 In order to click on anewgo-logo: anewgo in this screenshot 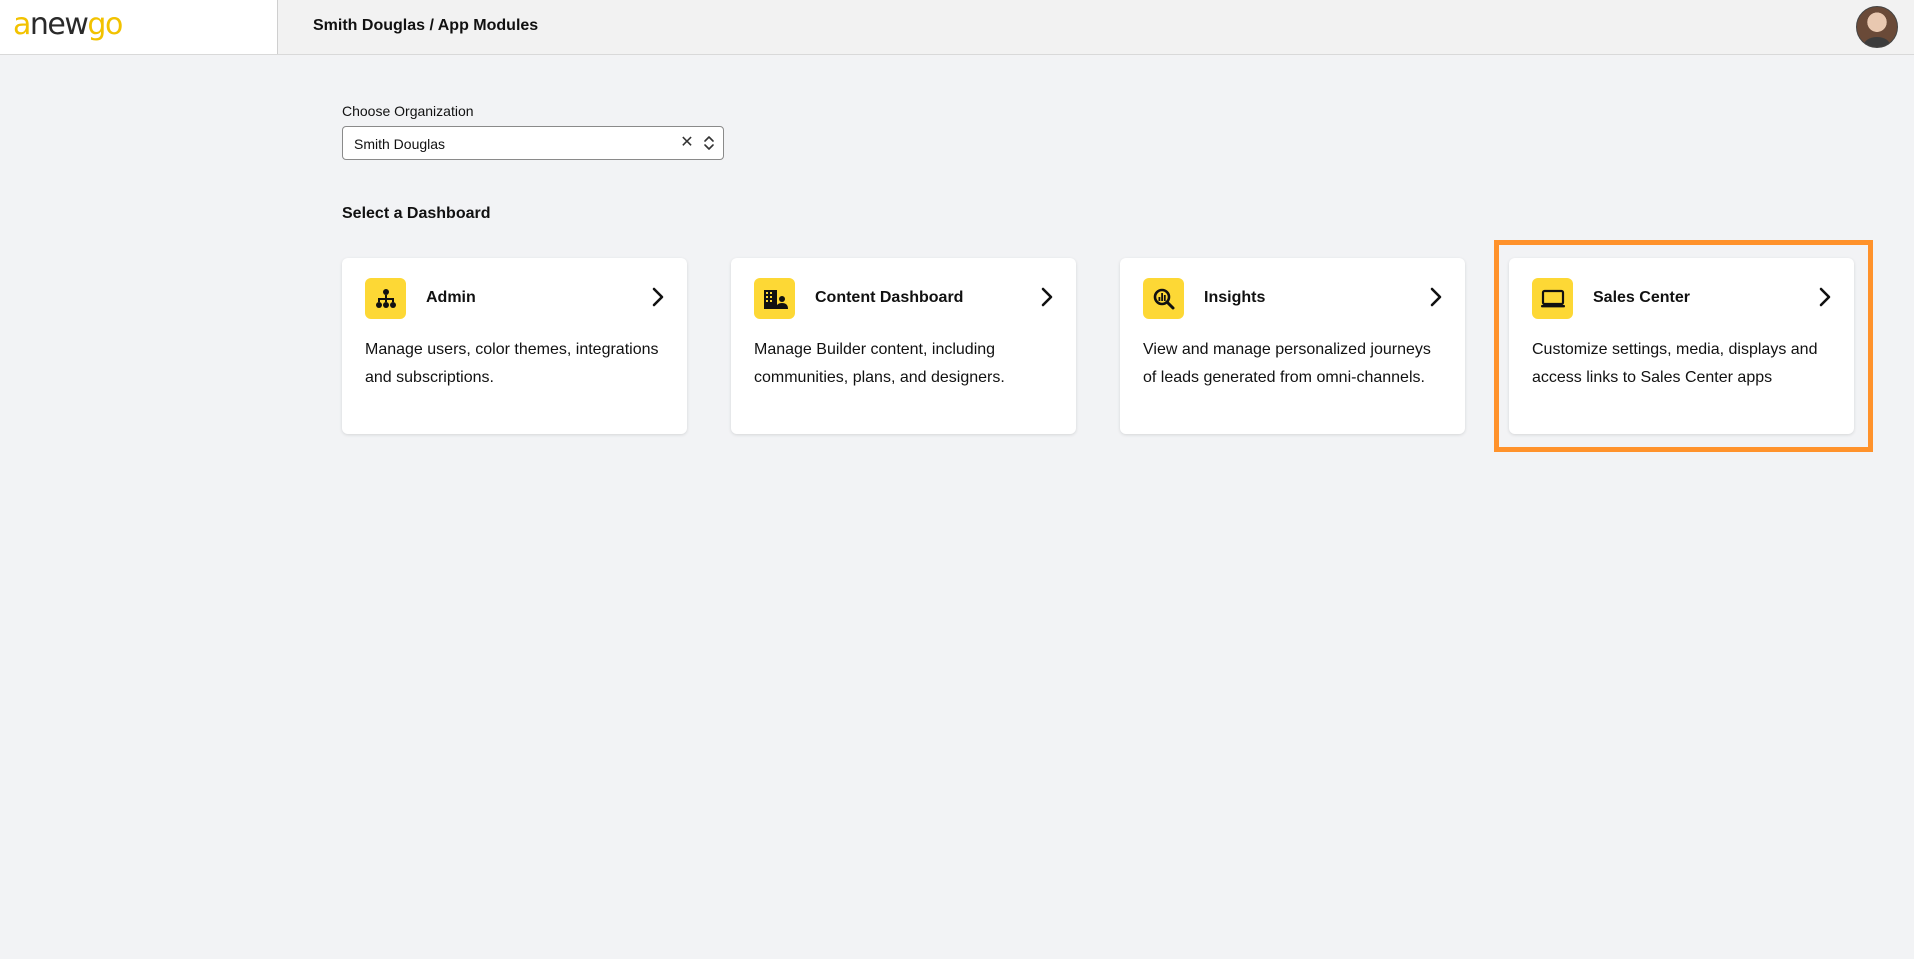, I will do `click(68, 25)`.